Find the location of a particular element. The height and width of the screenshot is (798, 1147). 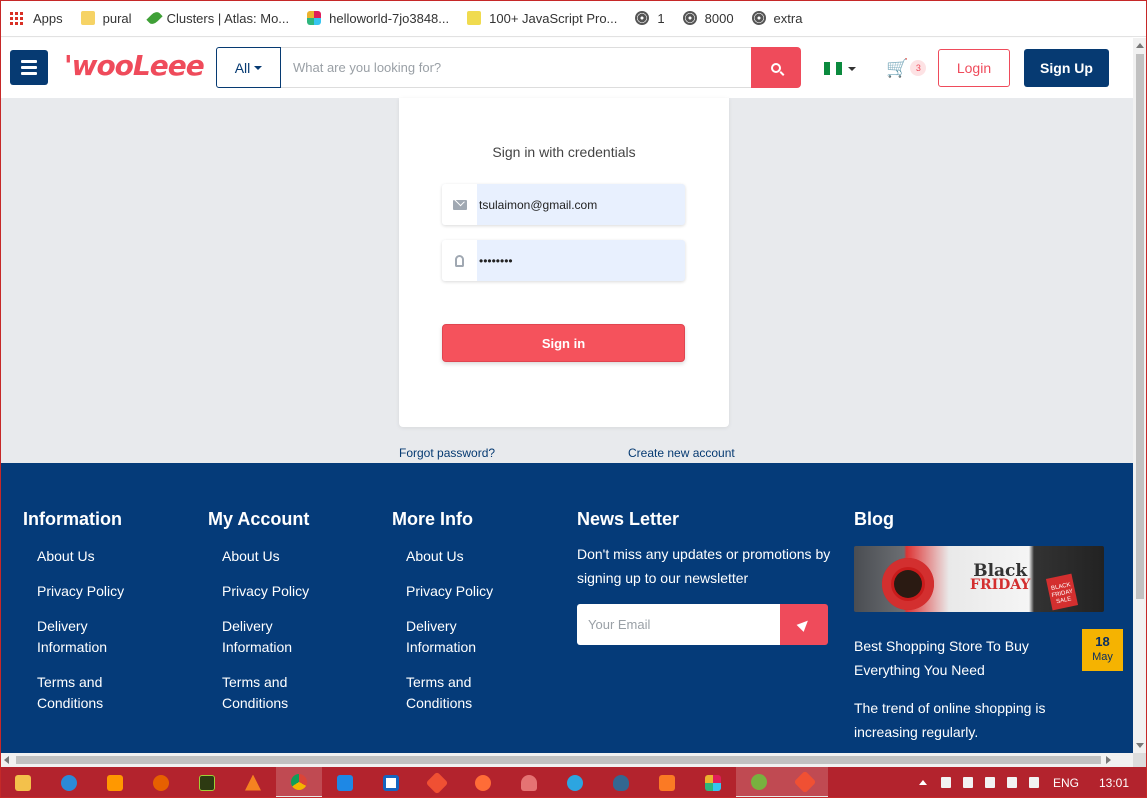

taskbar-dreamweaver is located at coordinates (207, 782).